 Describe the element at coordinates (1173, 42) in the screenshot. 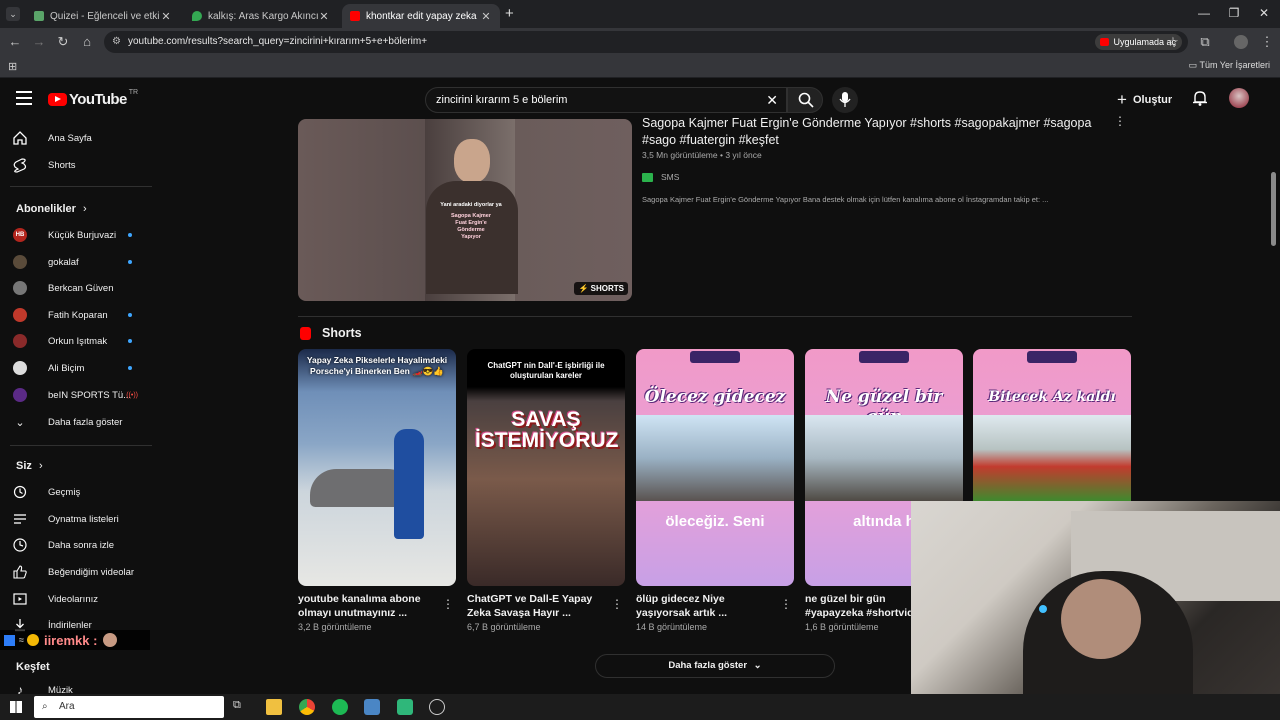

I see `bookmark-star-icon: ☆` at that location.